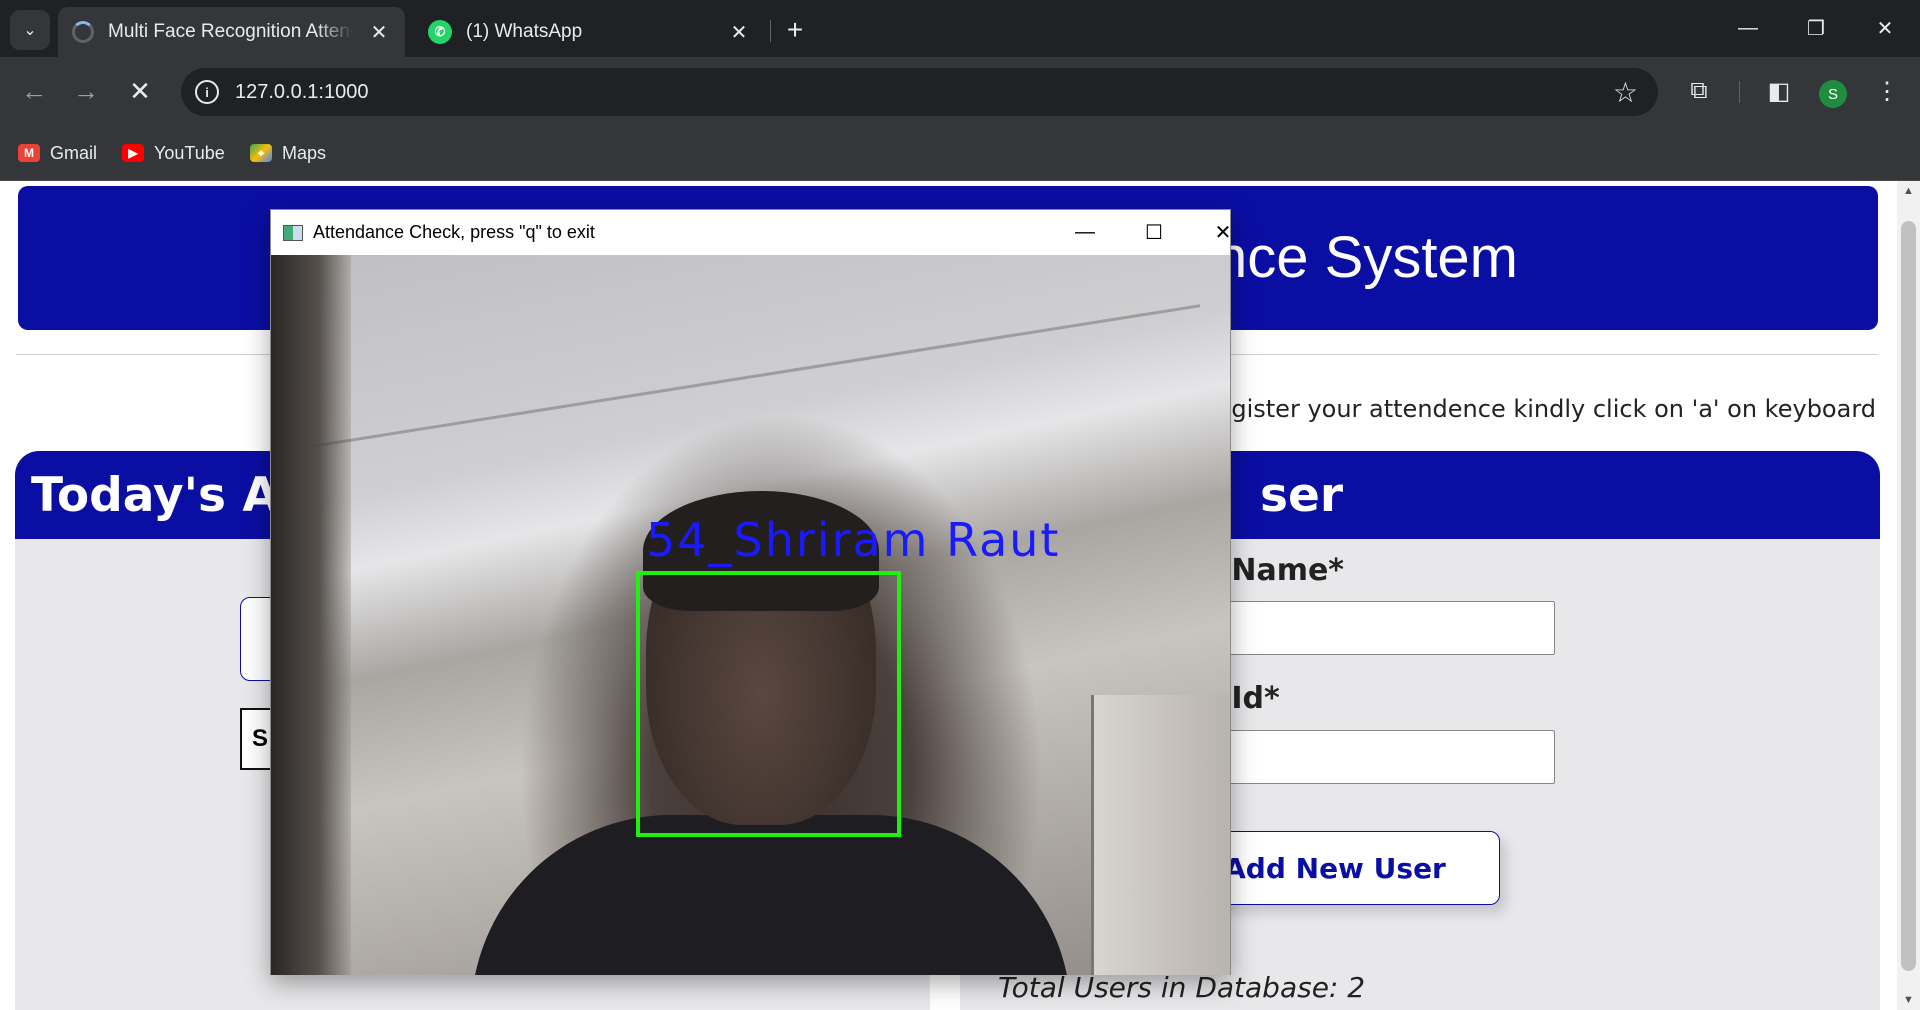 Image resolution: width=1920 pixels, height=1010 pixels. I want to click on bookmark-maps: ⌖ Maps, so click(288, 153).